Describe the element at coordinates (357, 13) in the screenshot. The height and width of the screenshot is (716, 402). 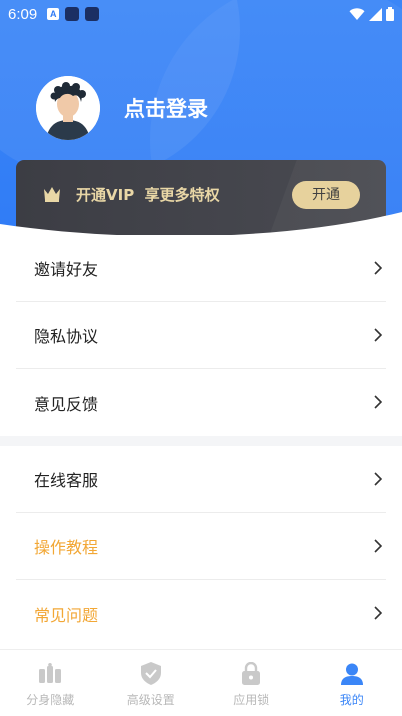
I see `wifi-icon` at that location.